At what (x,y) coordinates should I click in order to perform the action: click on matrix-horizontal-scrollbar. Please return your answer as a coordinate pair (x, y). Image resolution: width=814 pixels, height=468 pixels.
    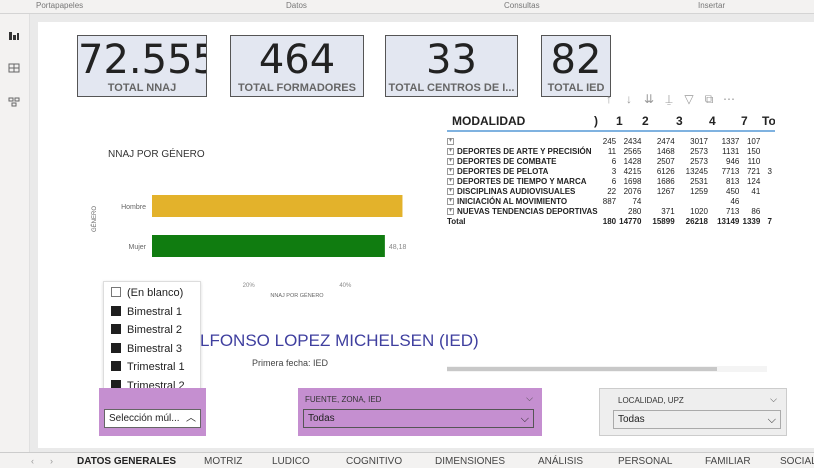
    Looking at the image, I should click on (607, 369).